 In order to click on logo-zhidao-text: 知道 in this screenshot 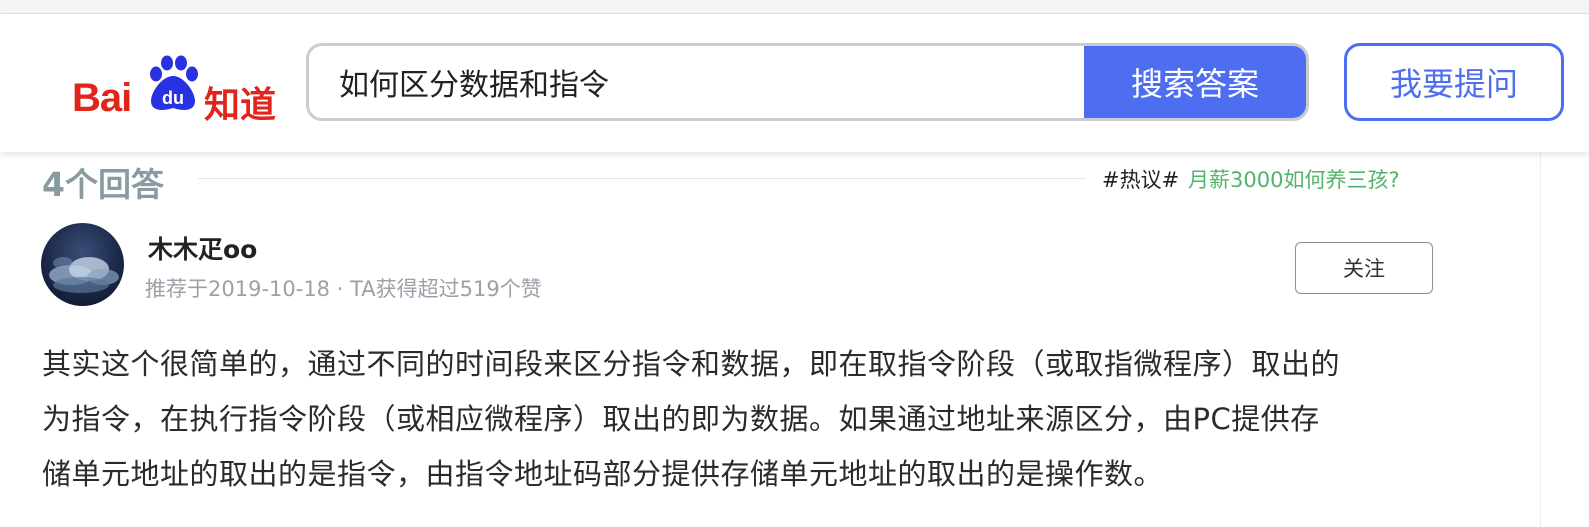, I will do `click(240, 105)`.